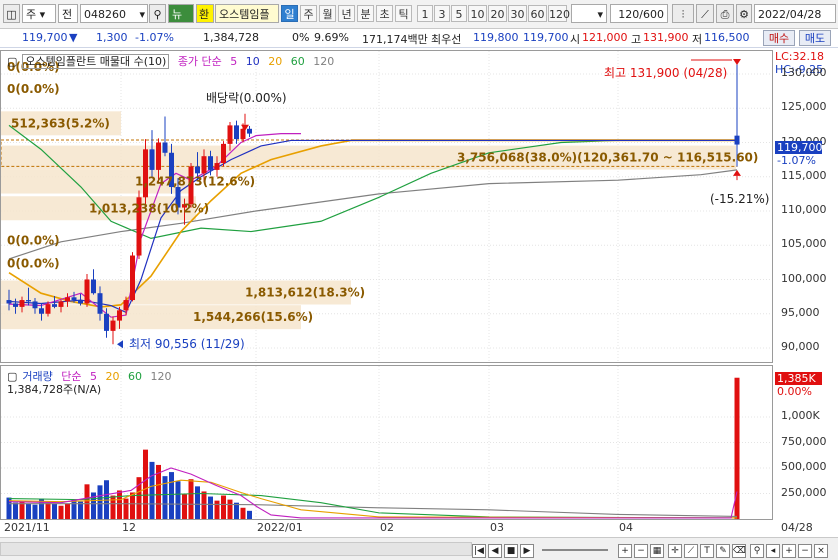 Image resolution: width=838 pixels, height=560 pixels. I want to click on period-button-5: 초, so click(384, 13).